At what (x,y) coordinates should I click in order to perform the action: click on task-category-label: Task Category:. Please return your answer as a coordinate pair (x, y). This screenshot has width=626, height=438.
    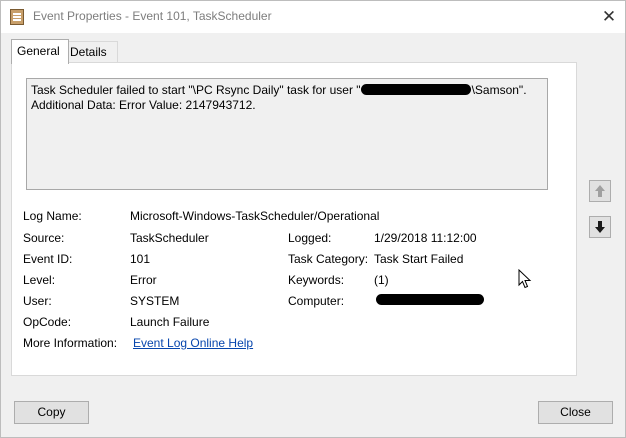
    Looking at the image, I should click on (328, 259).